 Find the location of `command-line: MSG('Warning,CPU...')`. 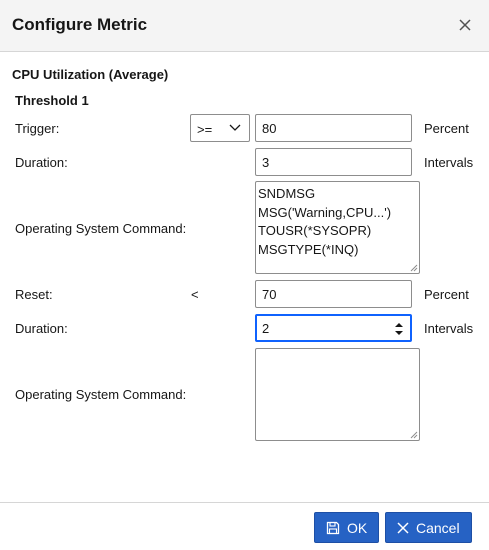

command-line: MSG('Warning,CPU...') is located at coordinates (325, 212).